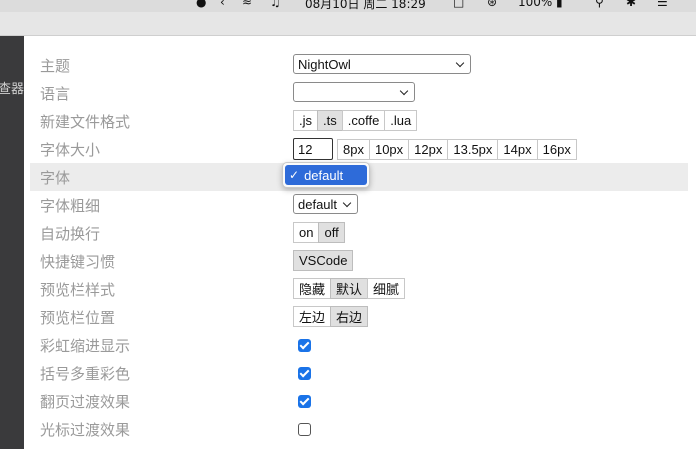 The height and width of the screenshot is (449, 696). I want to click on setting-row-new-file-format: 新建文件格式 .js .ts .coffe .lua, so click(359, 121).